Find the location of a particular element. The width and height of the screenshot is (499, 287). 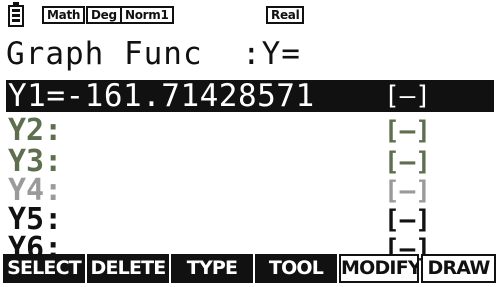

function-label: Y2: is located at coordinates (35, 130).